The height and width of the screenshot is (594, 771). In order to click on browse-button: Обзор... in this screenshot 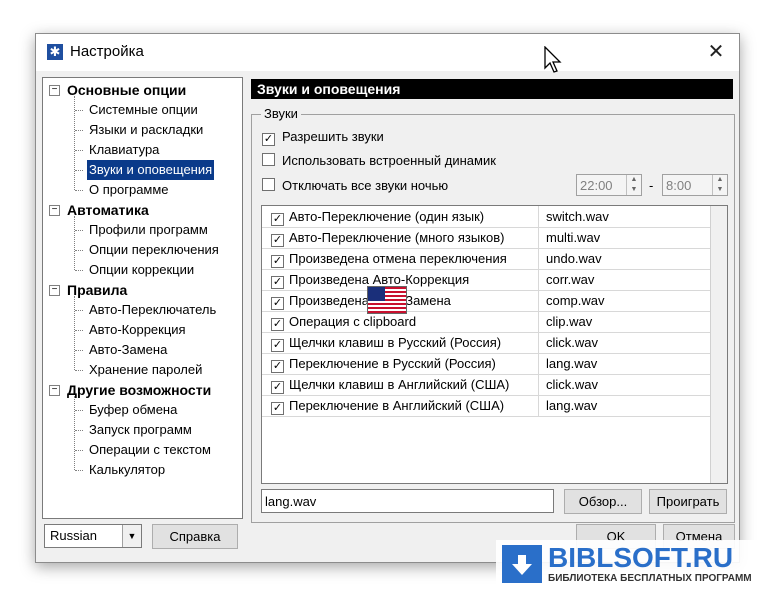, I will do `click(603, 501)`.